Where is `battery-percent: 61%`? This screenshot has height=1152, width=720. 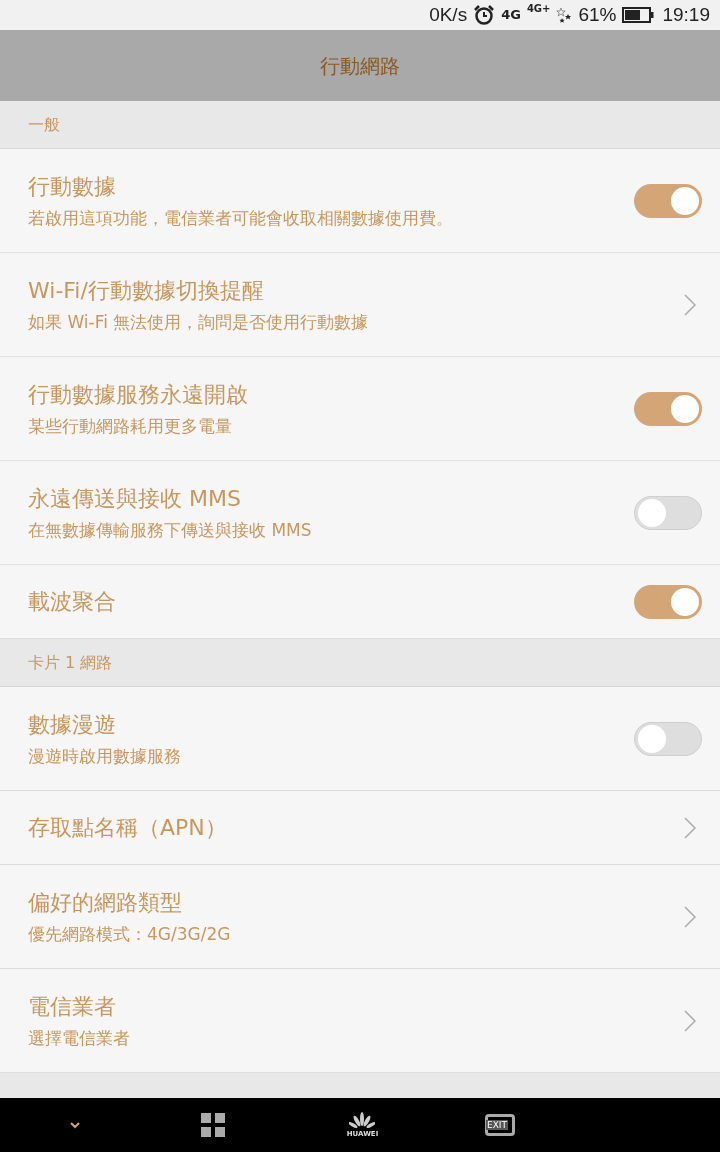 battery-percent: 61% is located at coordinates (597, 14).